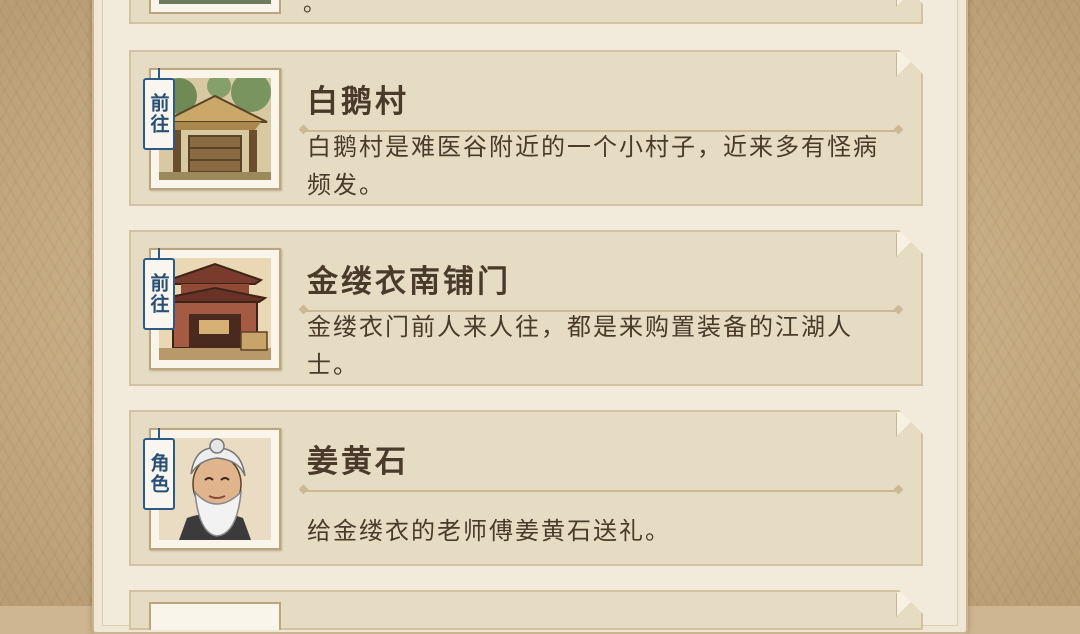 The height and width of the screenshot is (634, 1080). I want to click on village-hut-icon, so click(215, 129).